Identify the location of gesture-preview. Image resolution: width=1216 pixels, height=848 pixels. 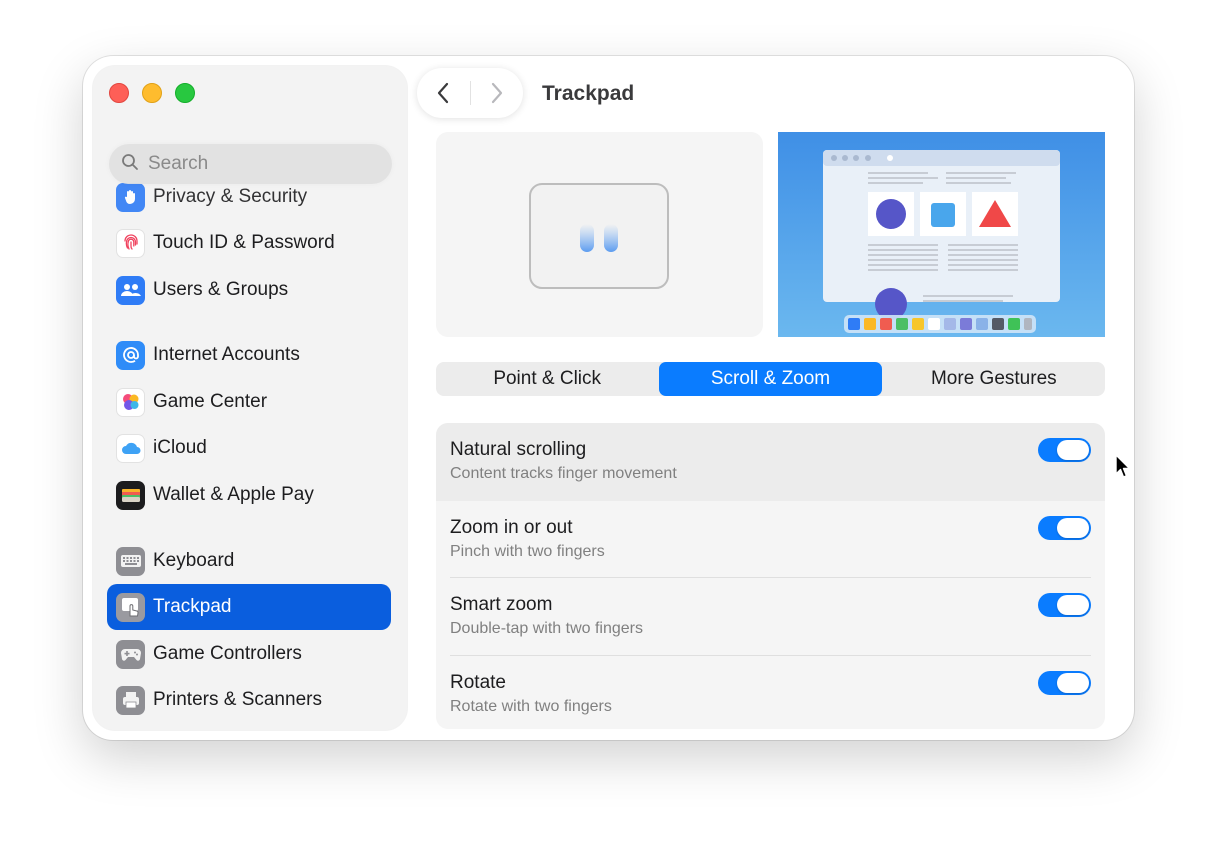
(599, 234).